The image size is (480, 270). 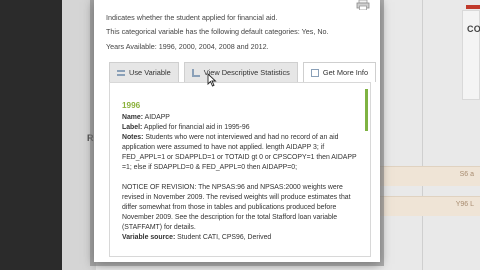 I want to click on chart-icon, so click(x=195, y=72).